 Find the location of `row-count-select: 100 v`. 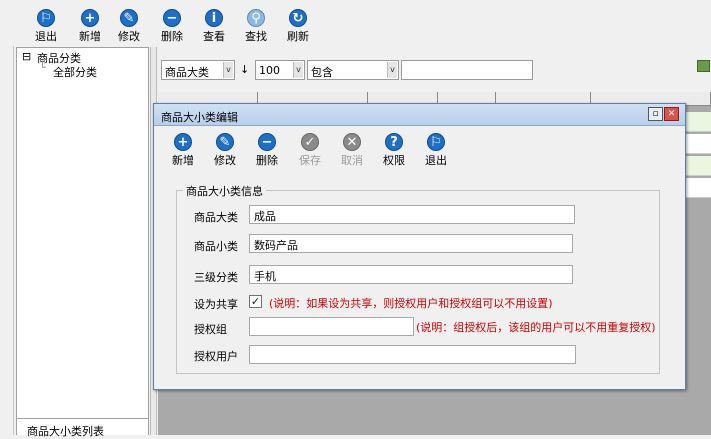

row-count-select: 100 v is located at coordinates (280, 70).